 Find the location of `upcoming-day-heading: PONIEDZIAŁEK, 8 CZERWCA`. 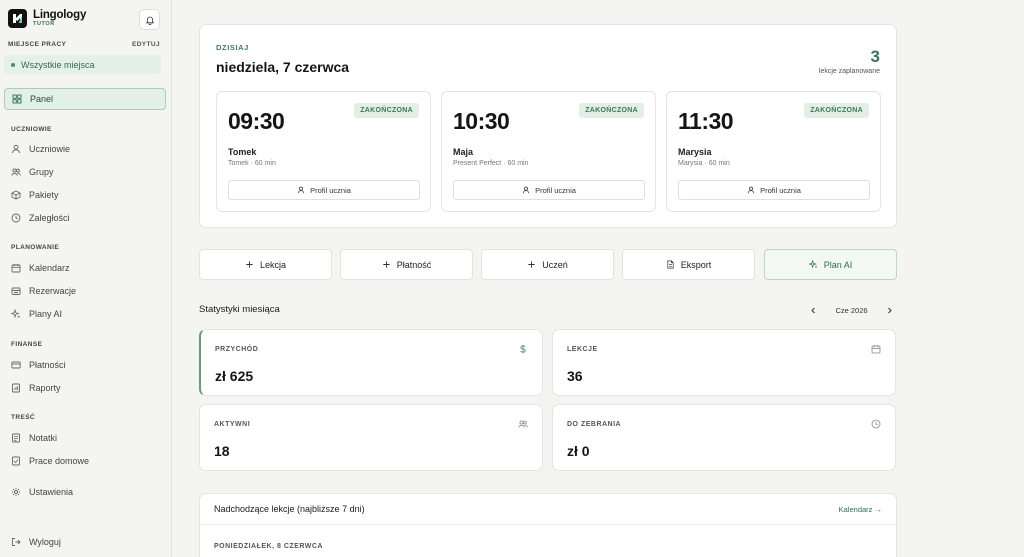

upcoming-day-heading: PONIEDZIAŁEK, 8 CZERWCA is located at coordinates (268, 546).